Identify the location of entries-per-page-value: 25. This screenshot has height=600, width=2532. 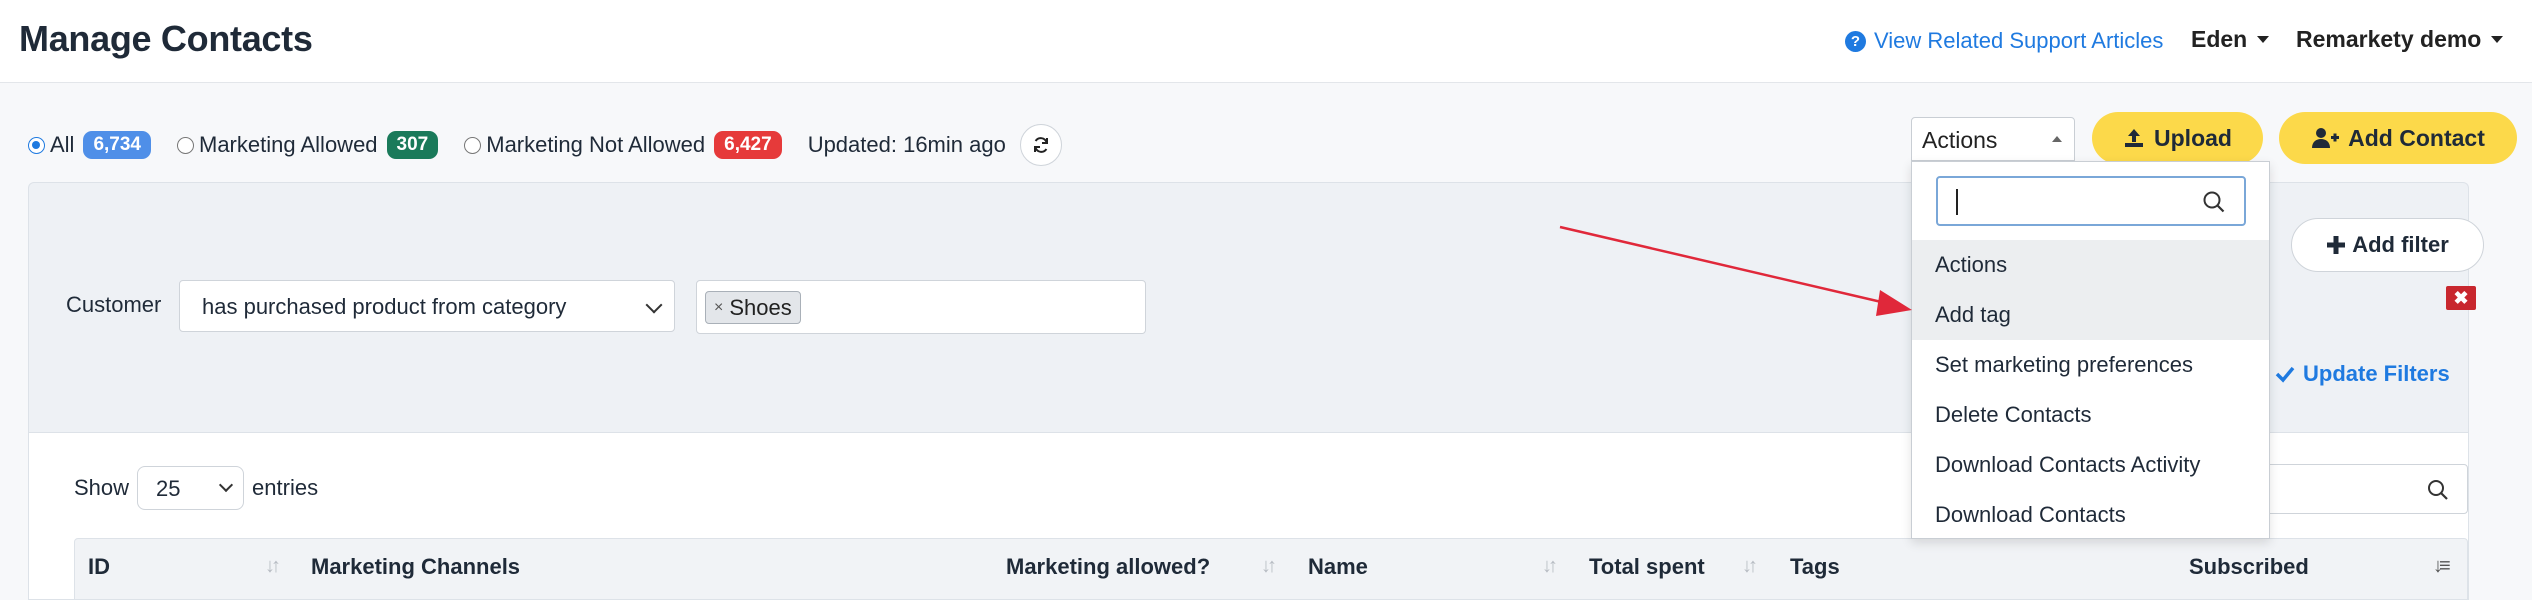
(168, 488).